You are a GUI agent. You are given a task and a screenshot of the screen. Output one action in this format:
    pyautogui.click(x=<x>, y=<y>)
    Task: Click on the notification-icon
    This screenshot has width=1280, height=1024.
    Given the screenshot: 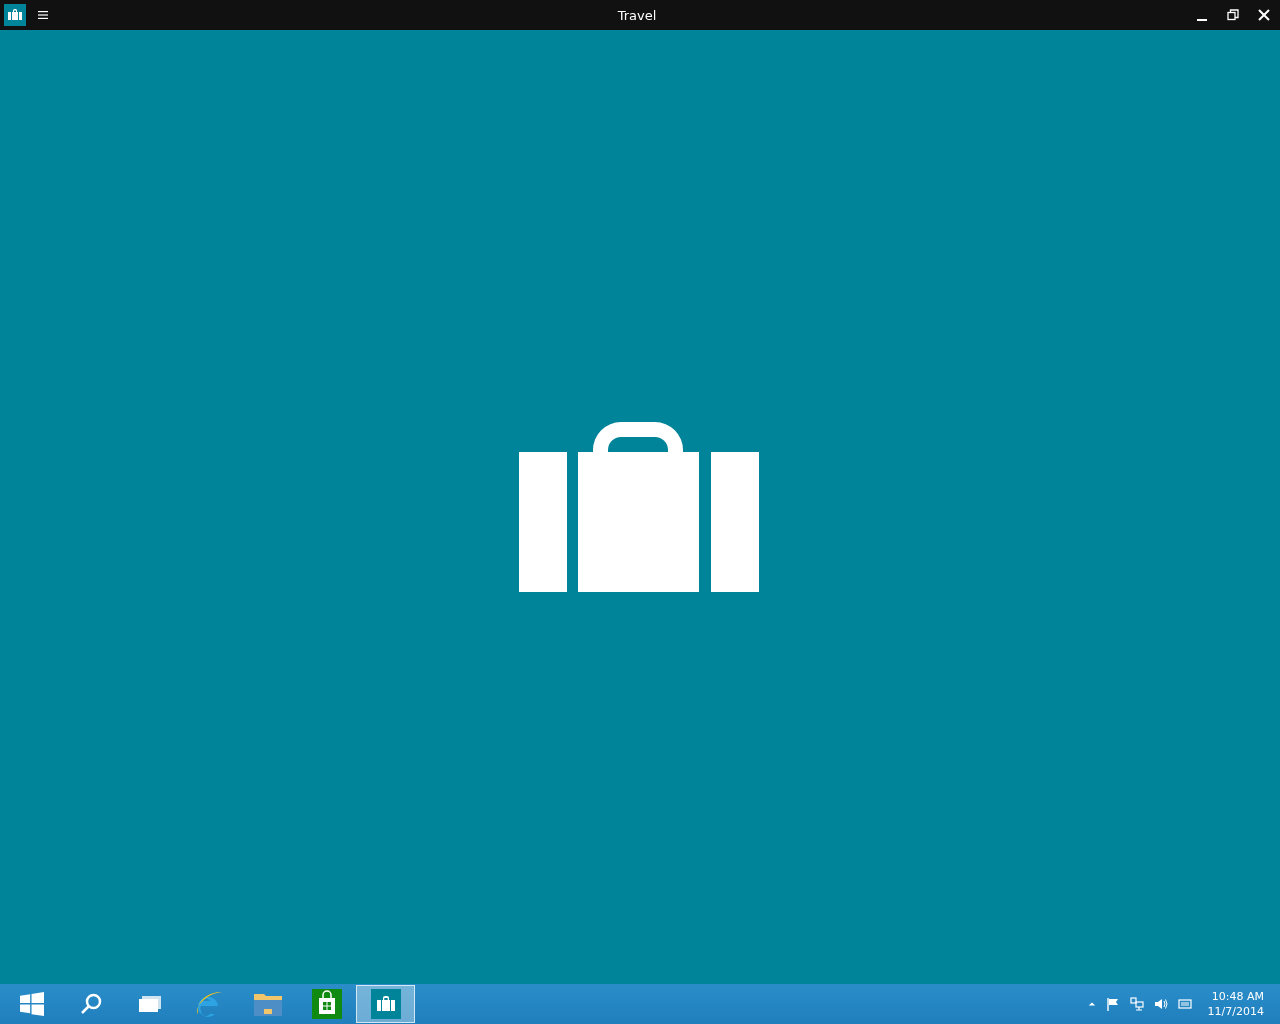 What is the action you would take?
    pyautogui.click(x=1184, y=1004)
    